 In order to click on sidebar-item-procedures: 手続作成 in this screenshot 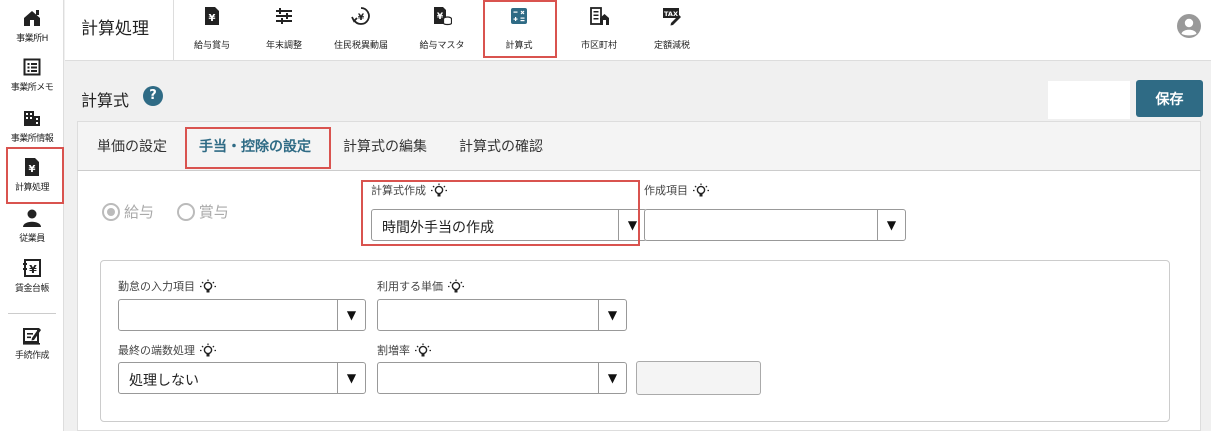, I will do `click(32, 343)`.